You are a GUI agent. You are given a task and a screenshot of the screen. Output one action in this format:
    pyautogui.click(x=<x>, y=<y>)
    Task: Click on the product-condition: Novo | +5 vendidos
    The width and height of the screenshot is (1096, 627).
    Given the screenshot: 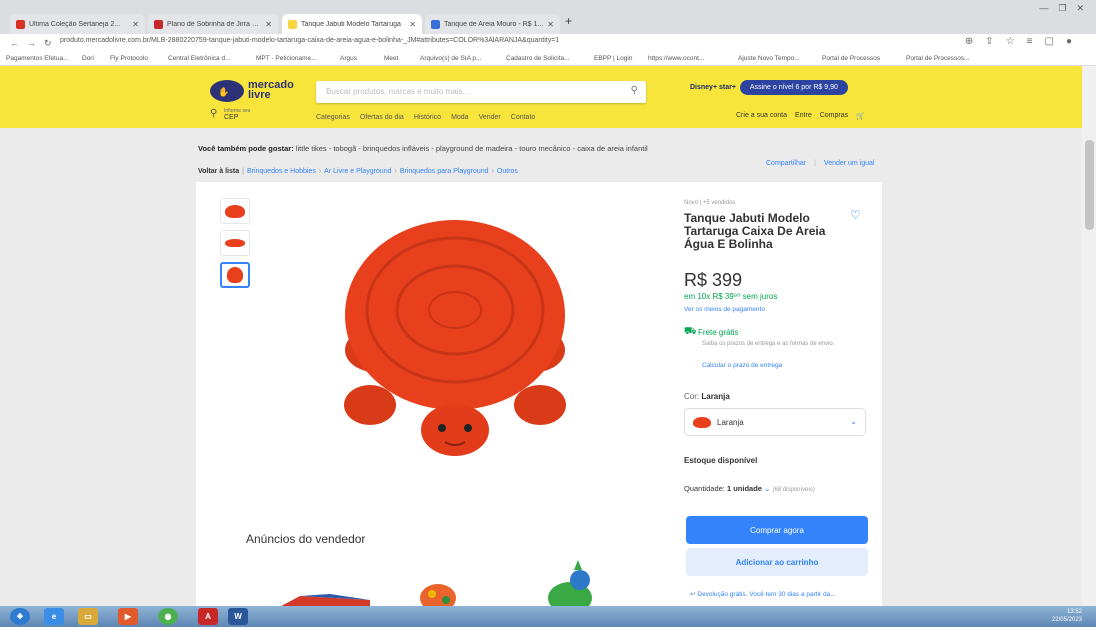 What is the action you would take?
    pyautogui.click(x=710, y=203)
    